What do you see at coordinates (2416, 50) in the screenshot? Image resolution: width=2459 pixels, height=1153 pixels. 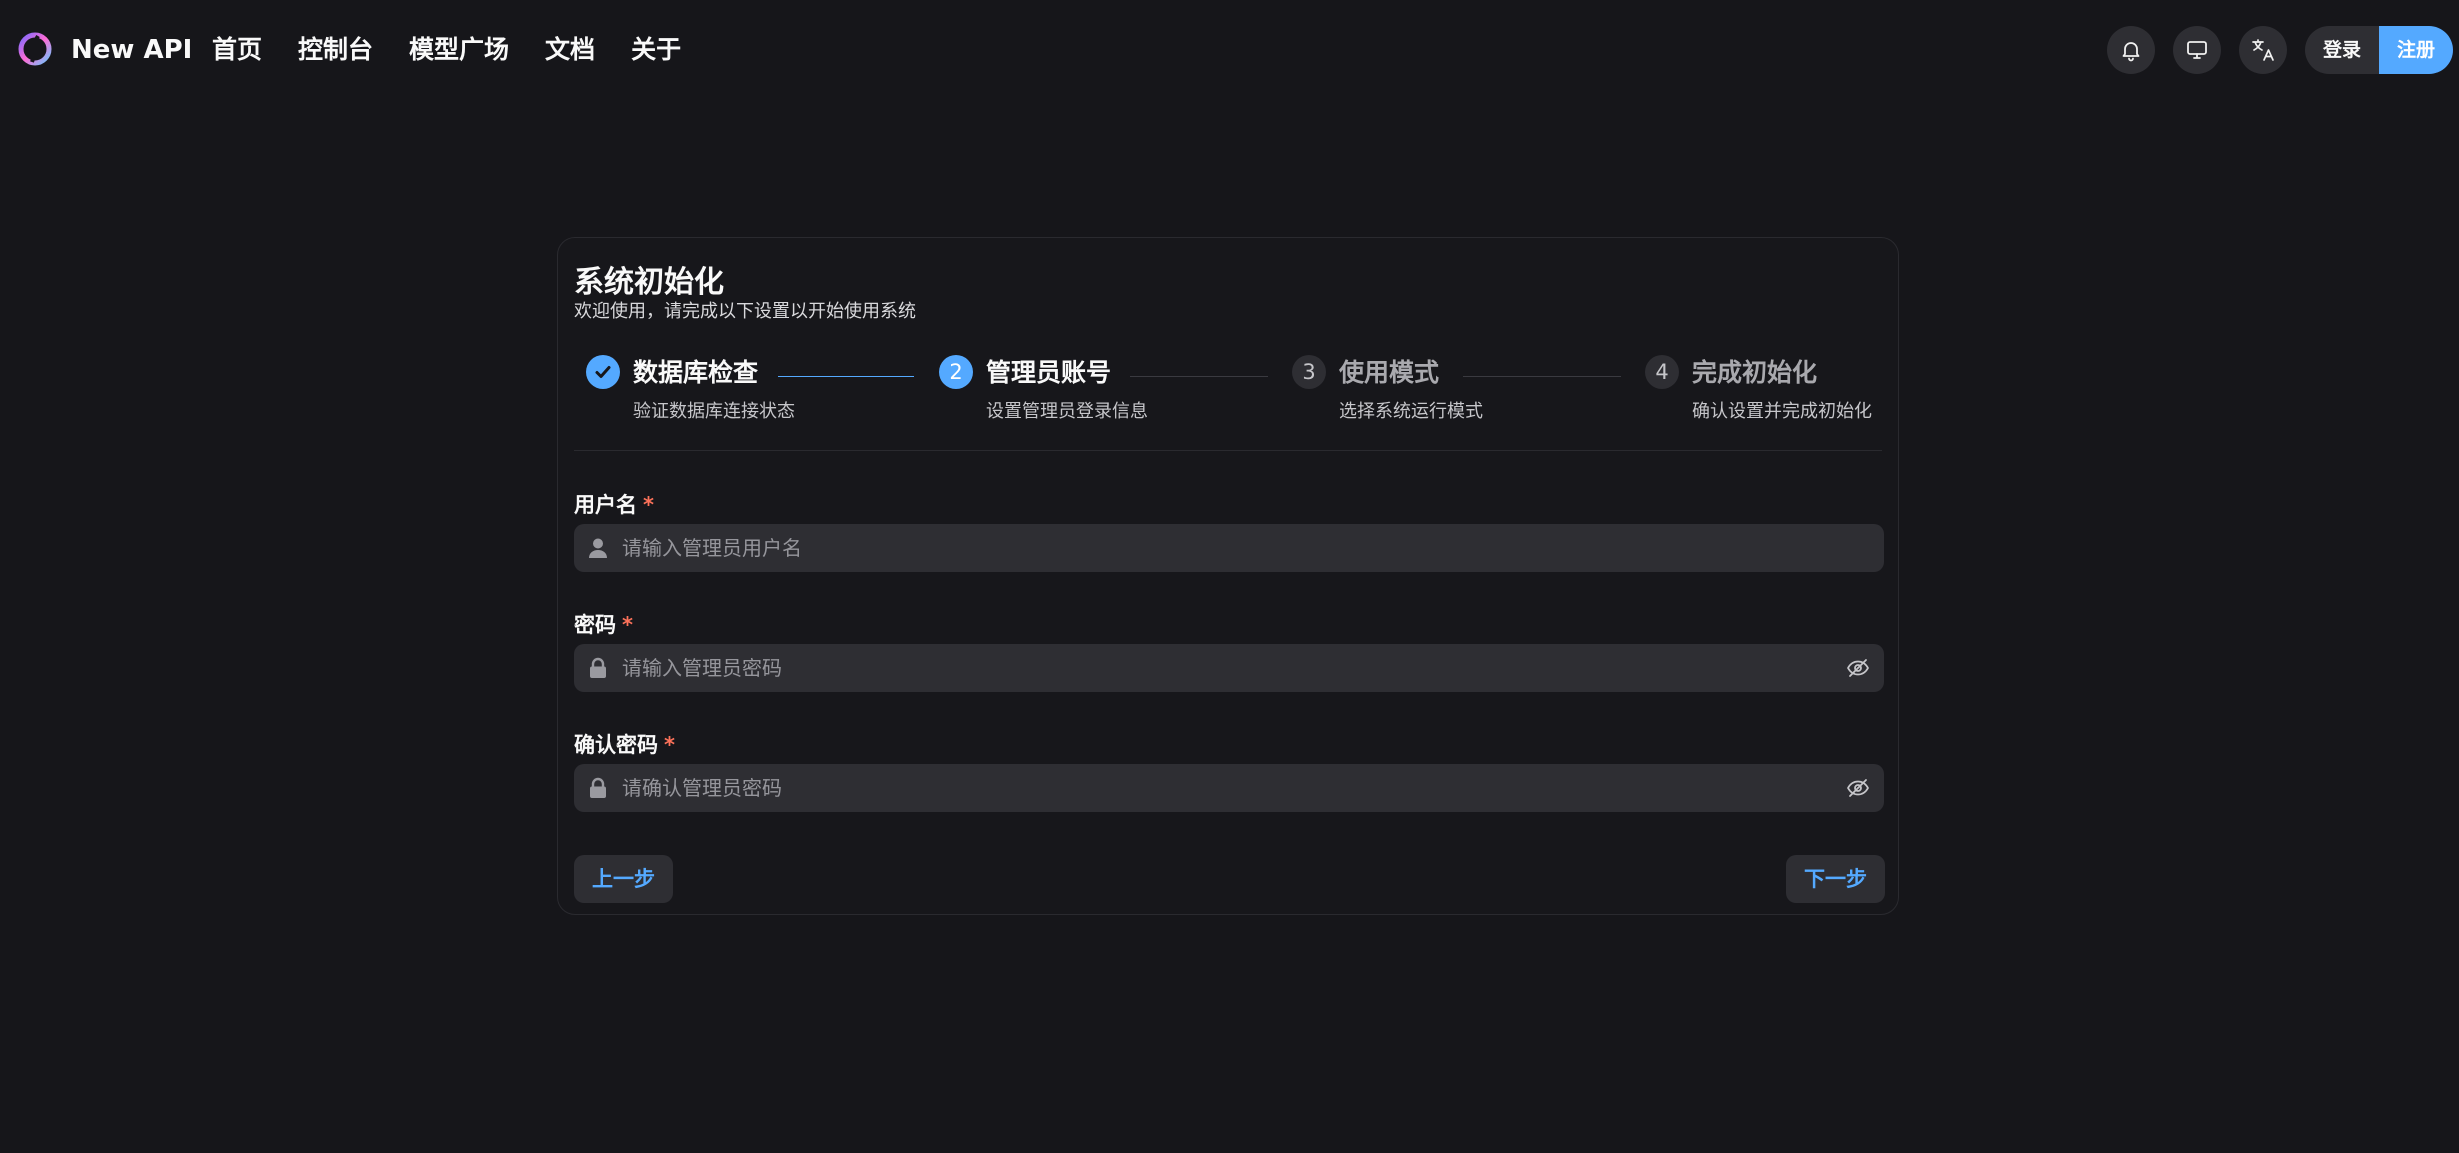 I see `register-button: 注册` at bounding box center [2416, 50].